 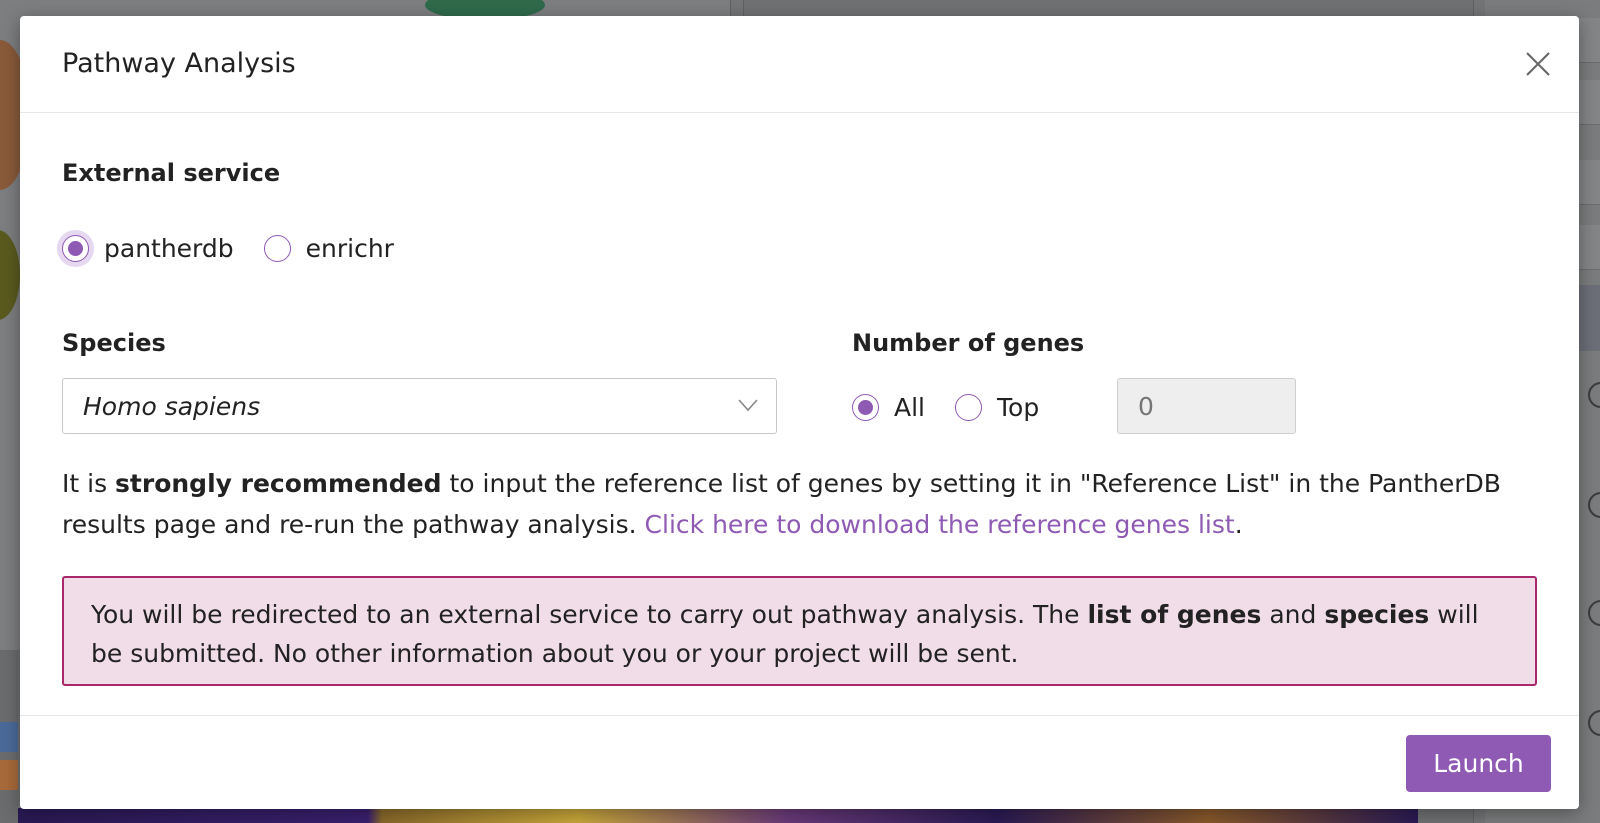 What do you see at coordinates (888, 407) in the screenshot?
I see `radio-option-all: All` at bounding box center [888, 407].